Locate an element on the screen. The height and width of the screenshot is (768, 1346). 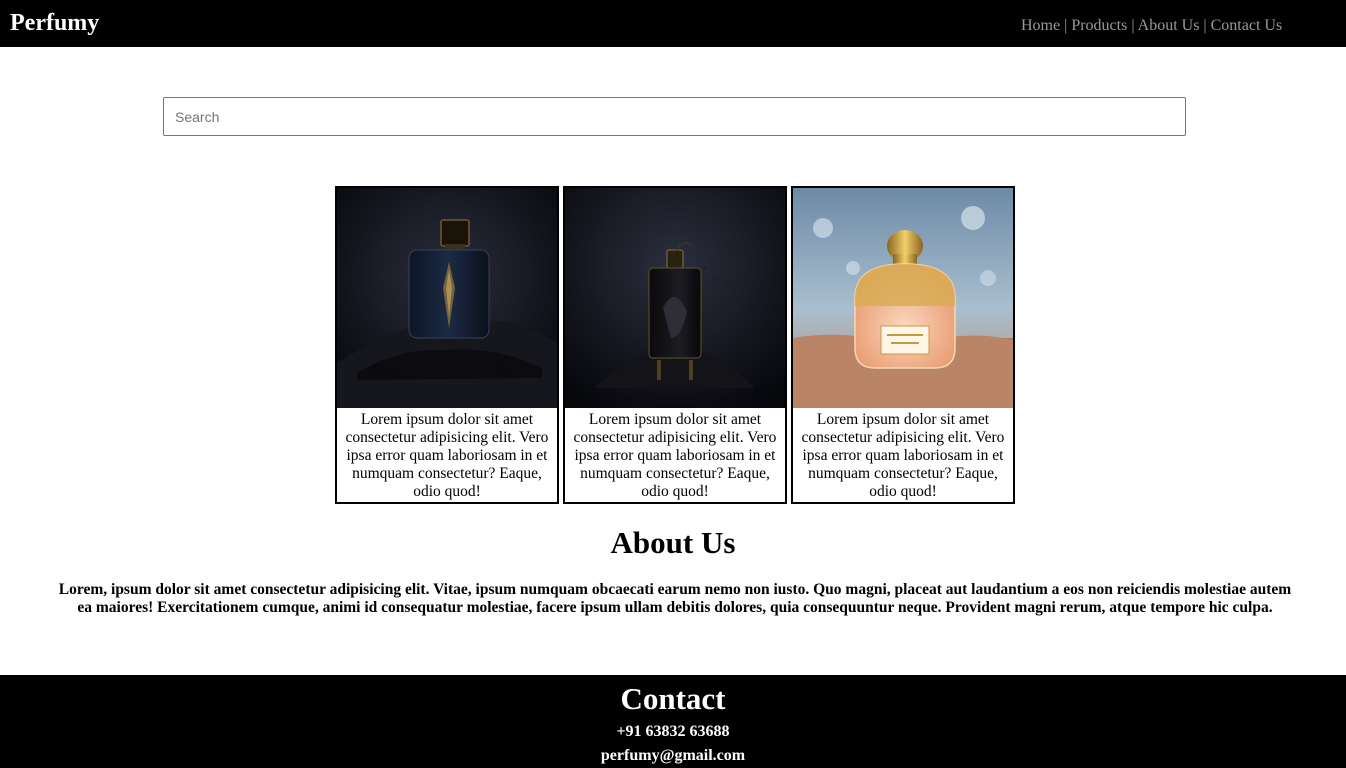
contact-heading: Contact is located at coordinates (673, 698).